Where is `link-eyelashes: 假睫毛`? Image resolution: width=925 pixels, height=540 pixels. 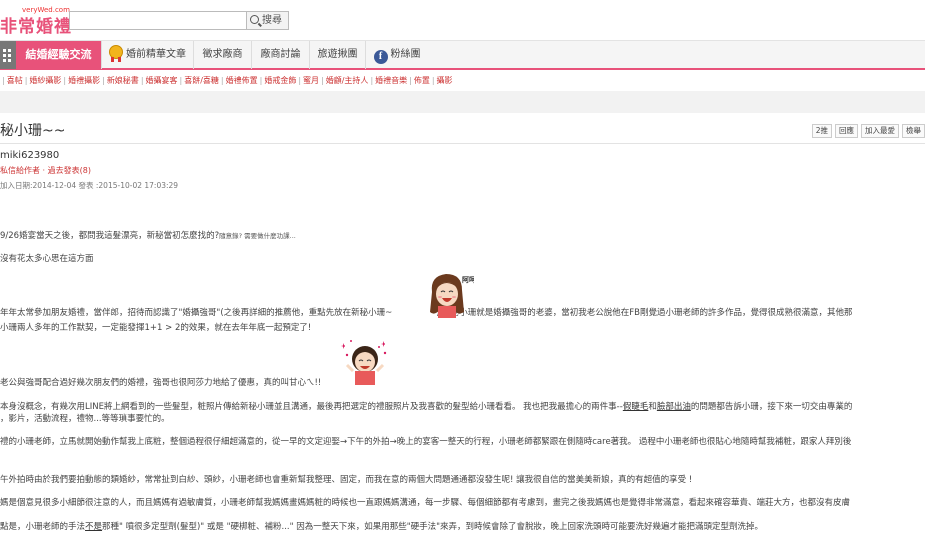
link-eyelashes: 假睫毛 is located at coordinates (636, 407).